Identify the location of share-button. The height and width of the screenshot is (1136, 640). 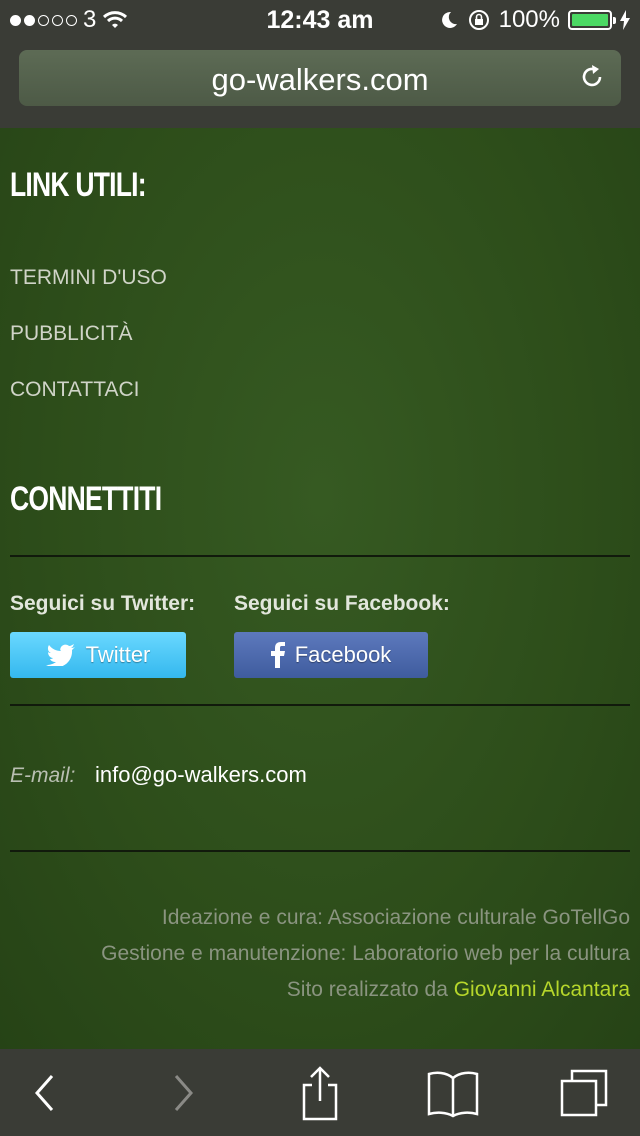
(320, 1092).